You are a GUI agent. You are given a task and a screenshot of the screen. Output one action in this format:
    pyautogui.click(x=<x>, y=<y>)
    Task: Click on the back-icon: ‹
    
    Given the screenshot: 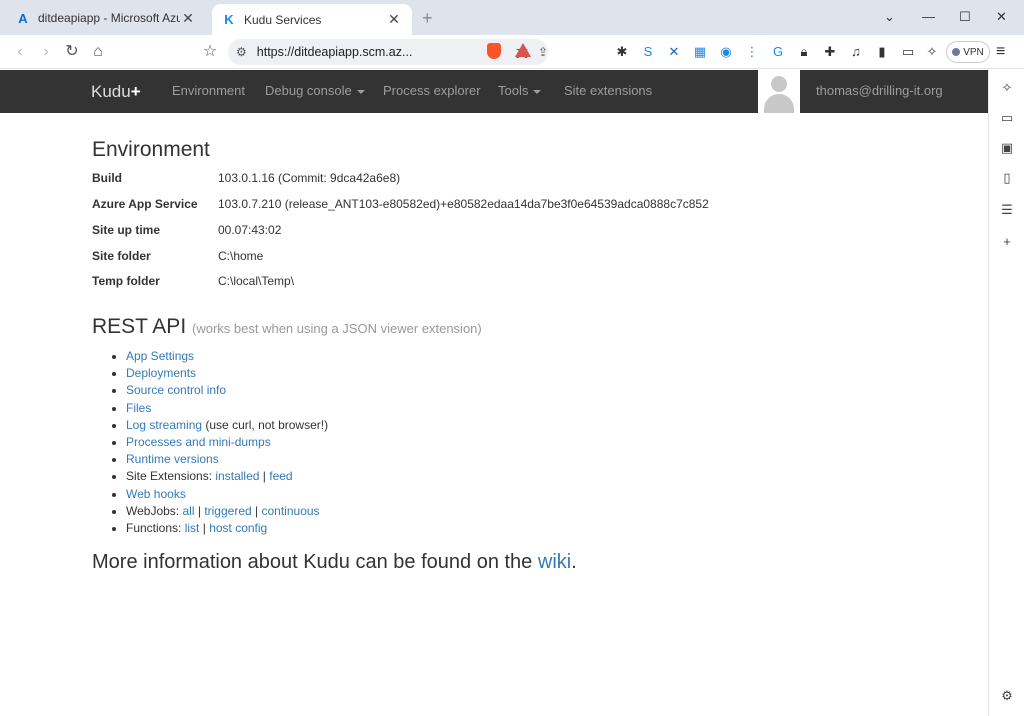 What is the action you would take?
    pyautogui.click(x=20, y=52)
    